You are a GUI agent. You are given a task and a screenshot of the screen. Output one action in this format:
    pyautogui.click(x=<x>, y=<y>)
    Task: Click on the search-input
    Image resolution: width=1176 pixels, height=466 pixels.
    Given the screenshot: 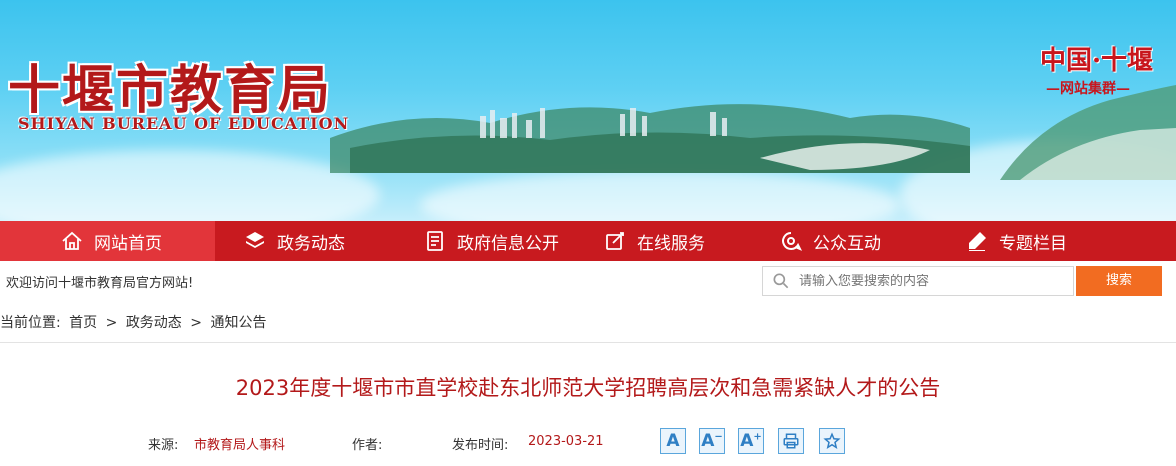 What is the action you would take?
    pyautogui.click(x=929, y=281)
    